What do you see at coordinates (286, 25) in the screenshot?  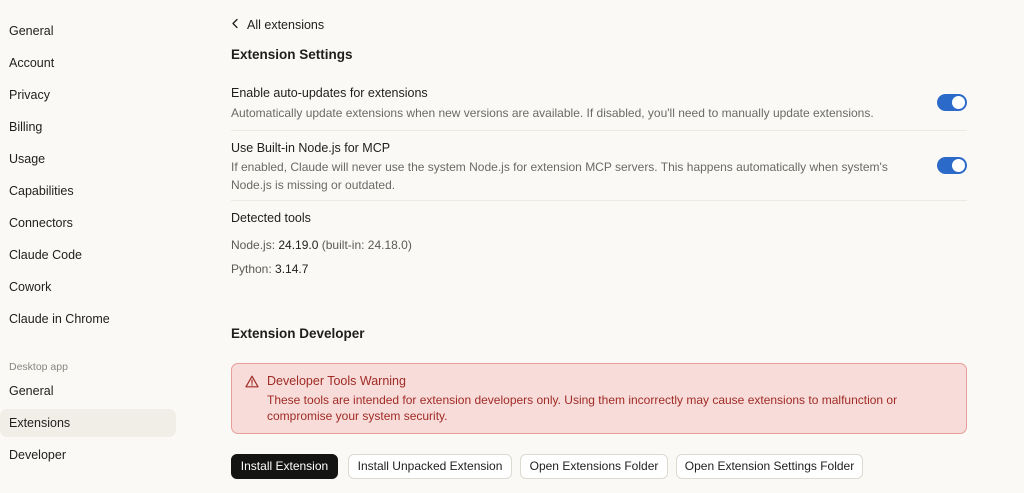 I see `back-link-label: All extensions` at bounding box center [286, 25].